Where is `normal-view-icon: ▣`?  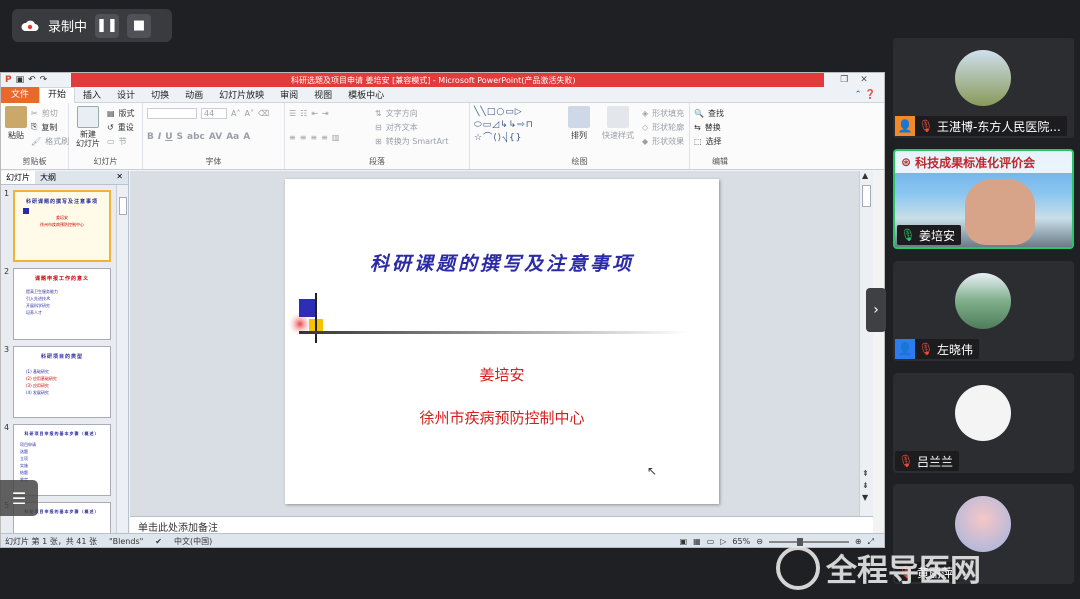 normal-view-icon: ▣ is located at coordinates (684, 541).